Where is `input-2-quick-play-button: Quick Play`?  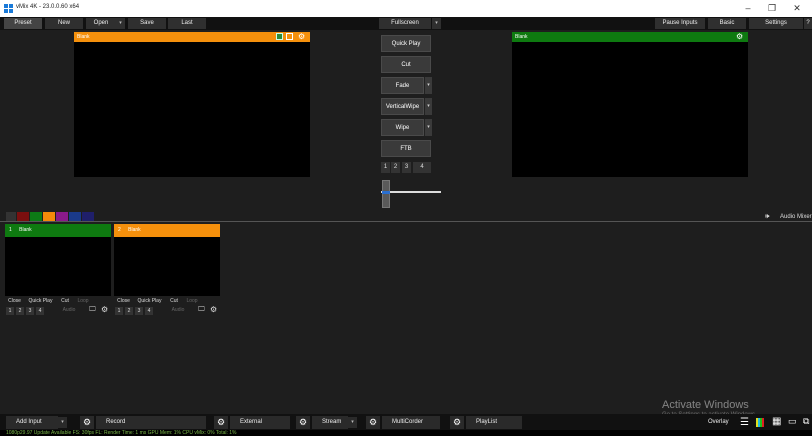 input-2-quick-play-button: Quick Play is located at coordinates (149, 301).